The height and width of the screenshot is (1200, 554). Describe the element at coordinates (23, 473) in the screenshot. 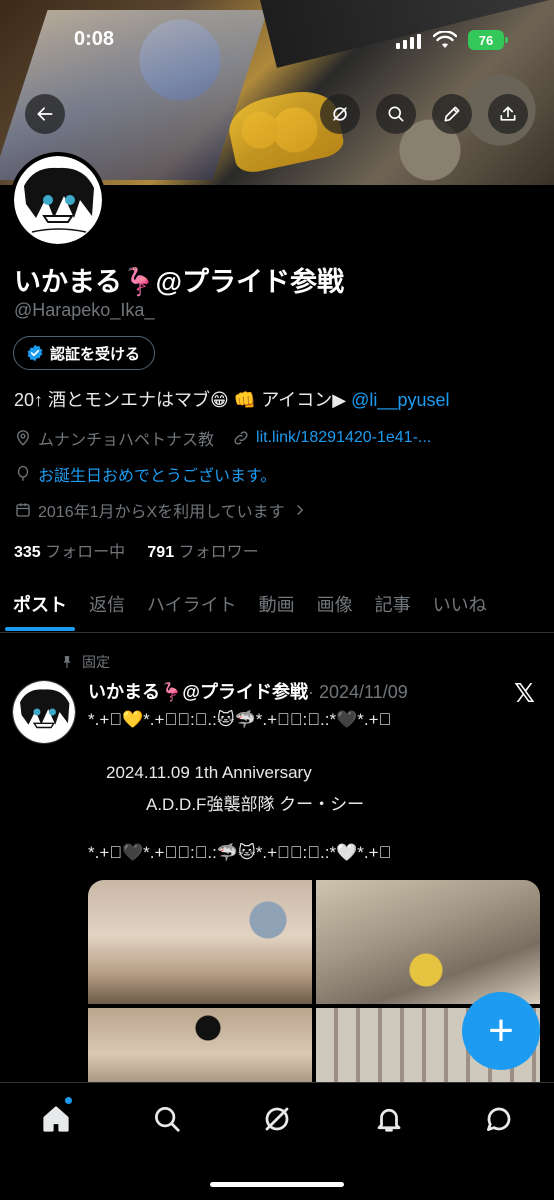

I see `balloon-icon` at that location.